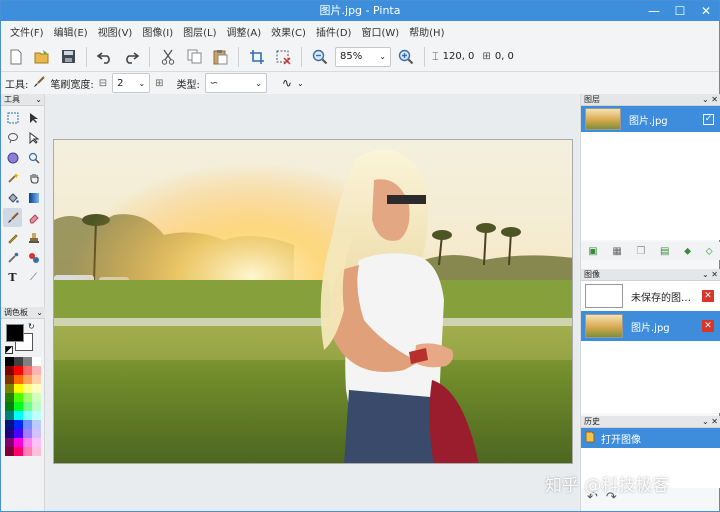 This screenshot has width=720, height=512. What do you see at coordinates (235, 83) in the screenshot?
I see `brush-type-select: ∽ ⌄` at bounding box center [235, 83].